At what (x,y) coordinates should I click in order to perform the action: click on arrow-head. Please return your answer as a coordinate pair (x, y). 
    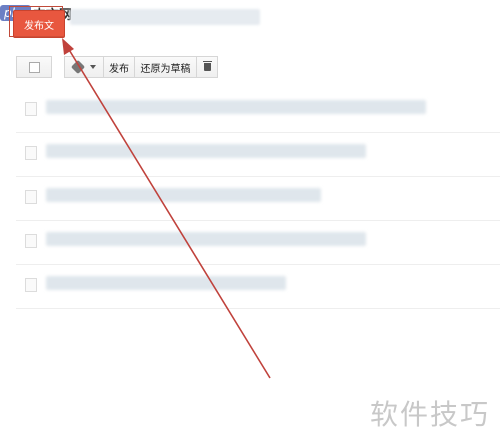
    Looking at the image, I should click on (68, 46).